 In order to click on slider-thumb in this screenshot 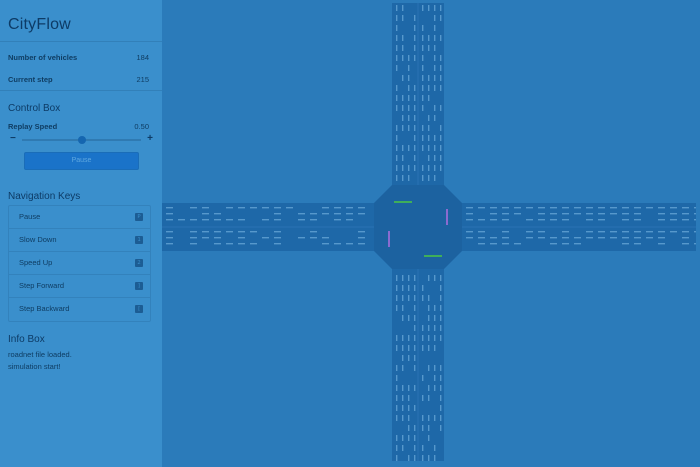, I will do `click(81, 140)`.